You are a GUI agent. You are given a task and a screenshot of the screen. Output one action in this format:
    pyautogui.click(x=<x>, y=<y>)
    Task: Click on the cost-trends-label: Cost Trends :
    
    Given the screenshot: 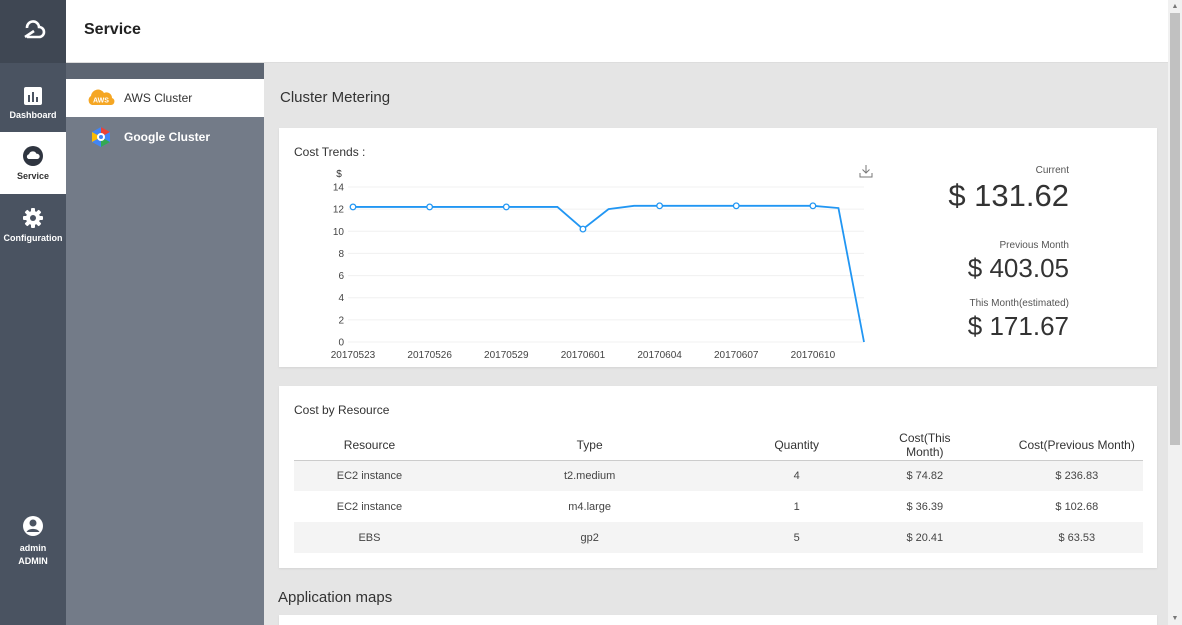 What is the action you would take?
    pyautogui.click(x=330, y=152)
    